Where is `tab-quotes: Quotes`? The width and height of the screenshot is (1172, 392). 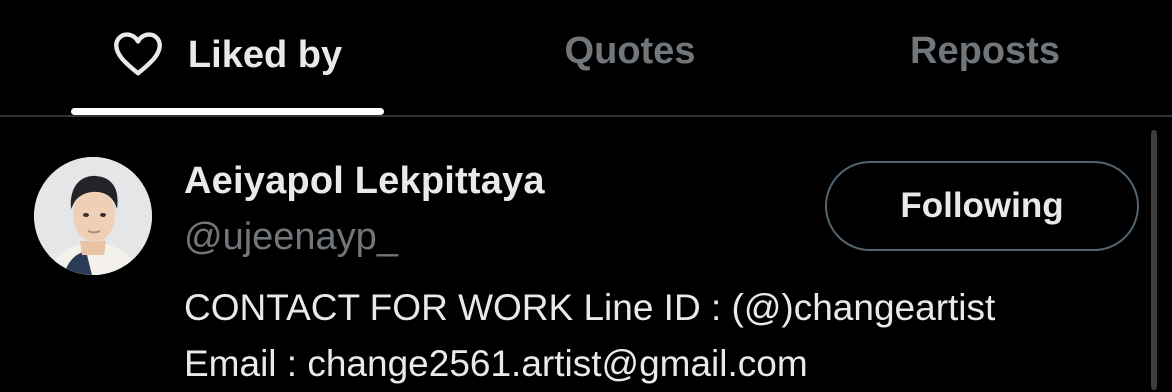
tab-quotes: Quotes is located at coordinates (630, 57).